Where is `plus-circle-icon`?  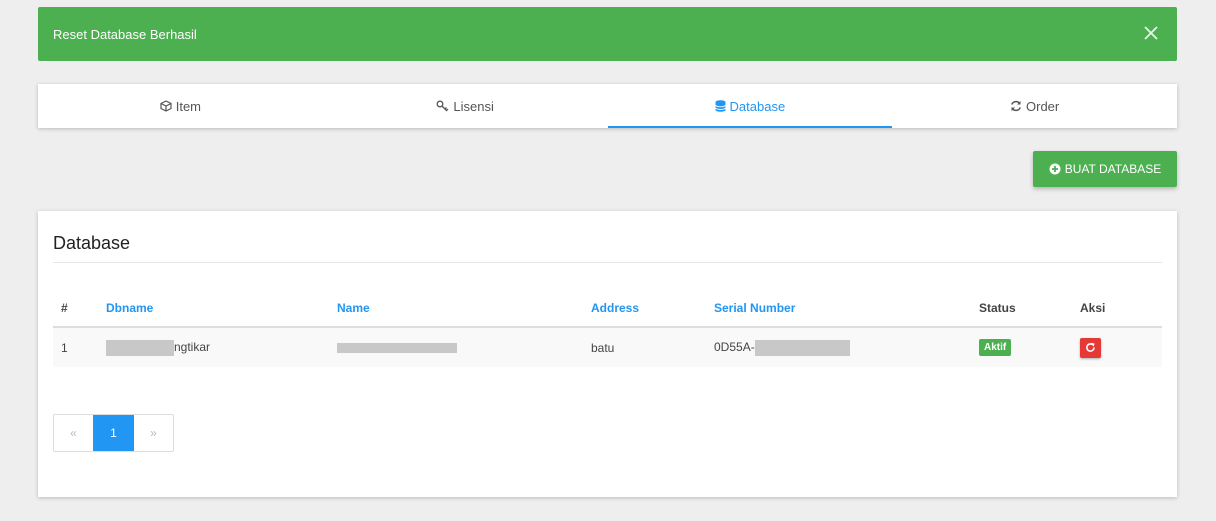 plus-circle-icon is located at coordinates (1055, 169).